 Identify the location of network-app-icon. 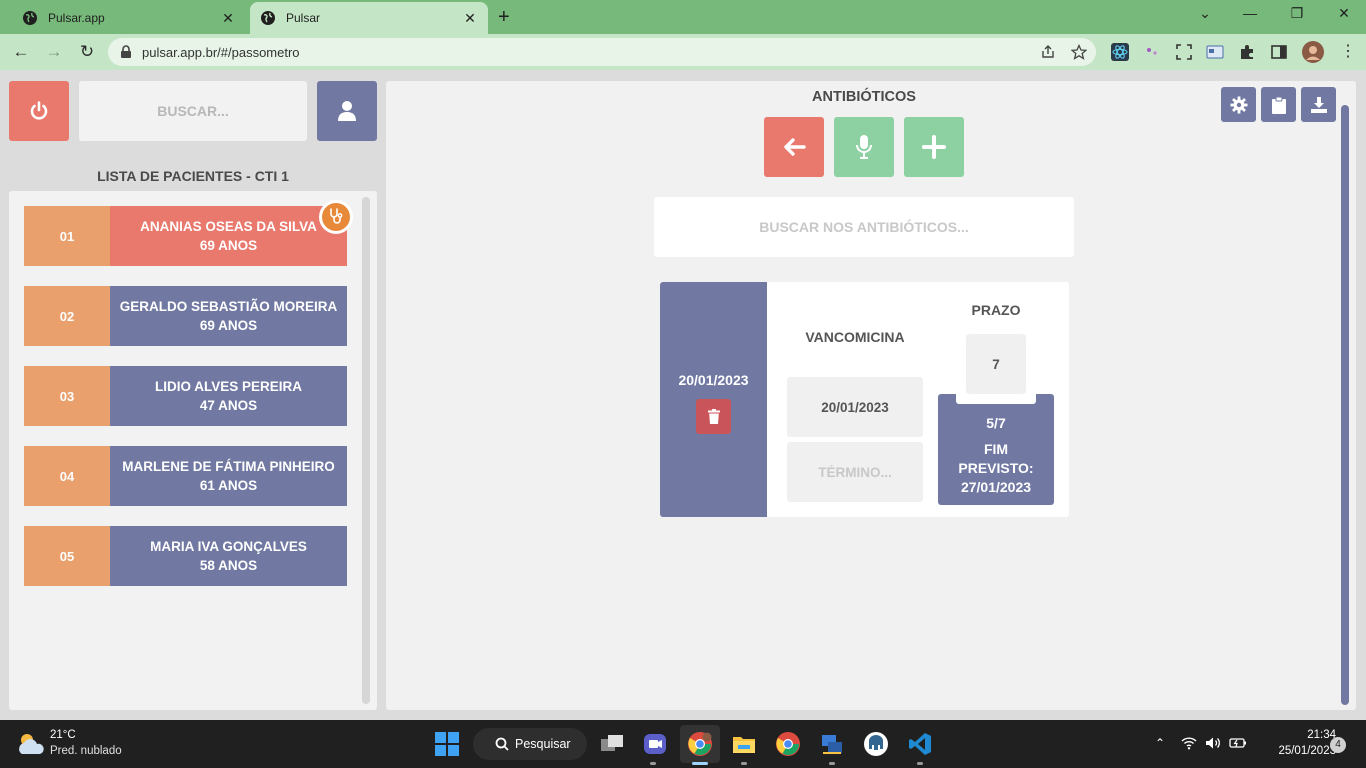
(832, 744).